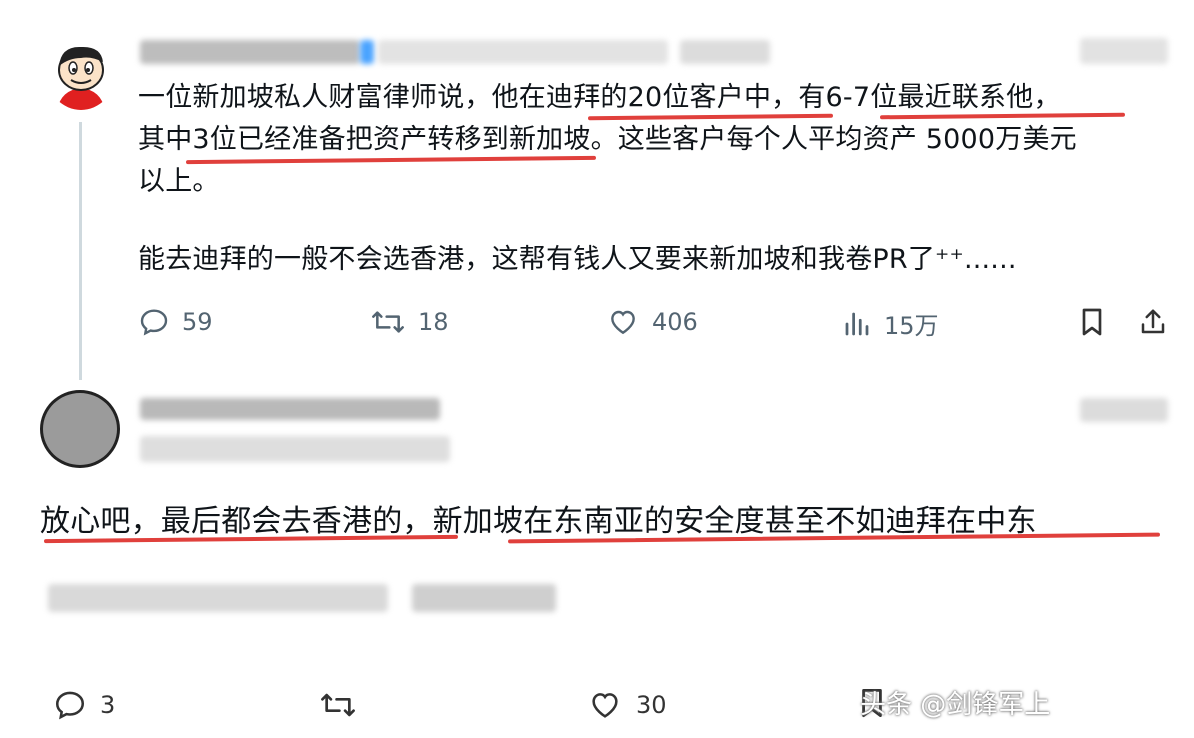  Describe the element at coordinates (250, 52) in the screenshot. I see `blurred-username` at that location.